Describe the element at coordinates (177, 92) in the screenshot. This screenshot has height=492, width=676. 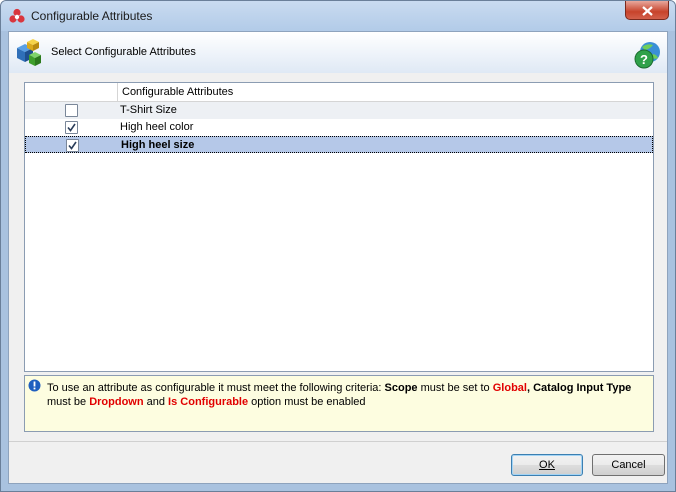
I see `column-header-configurable-attributes: Configurable Attributes` at that location.